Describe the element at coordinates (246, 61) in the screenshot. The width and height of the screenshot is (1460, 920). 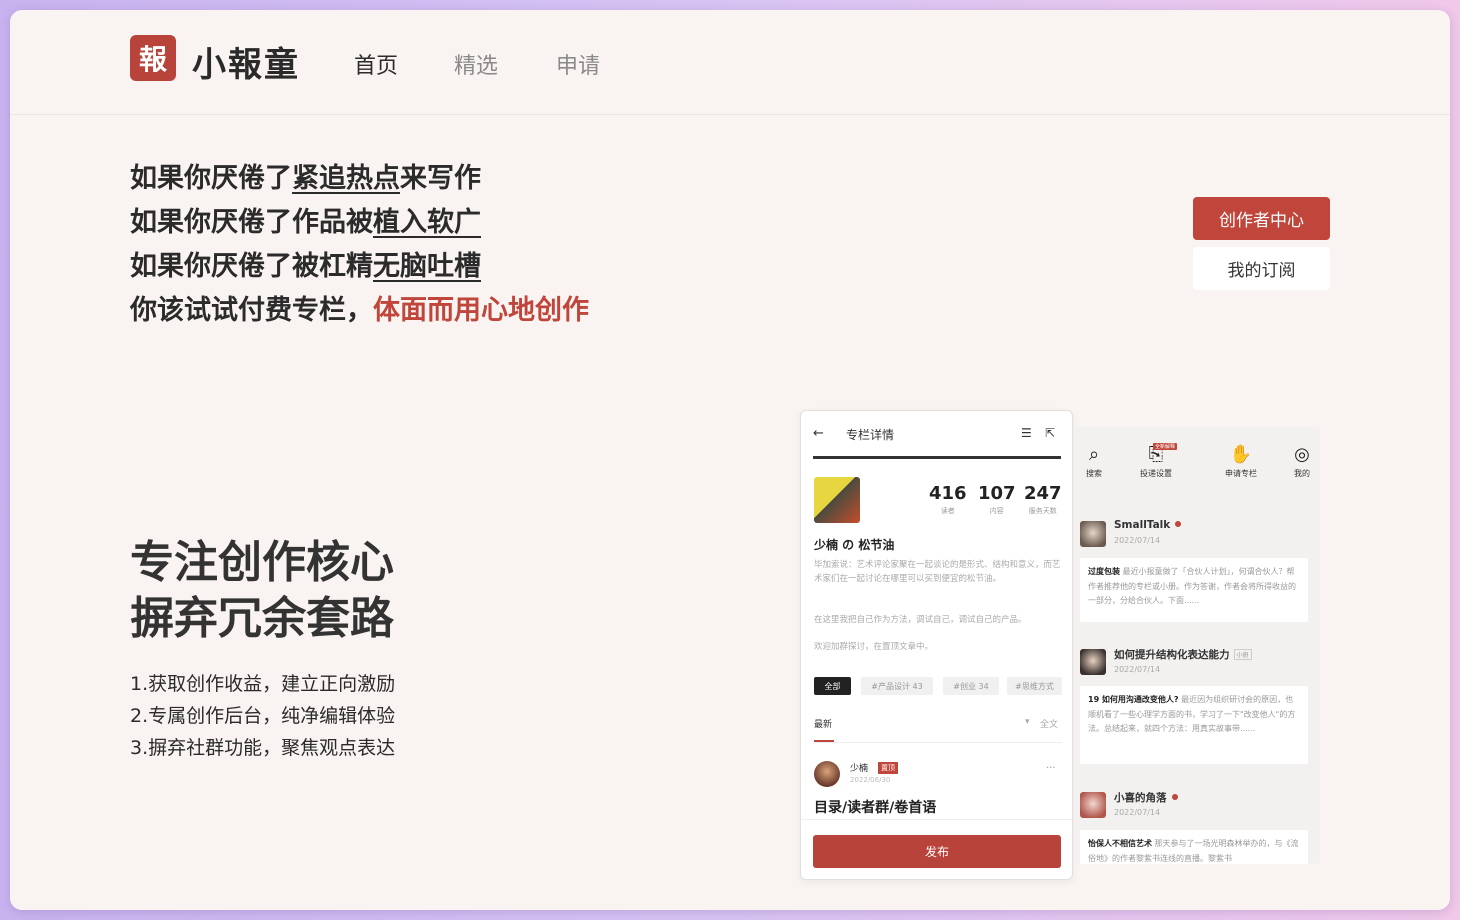
I see `brand-name: 小報童` at that location.